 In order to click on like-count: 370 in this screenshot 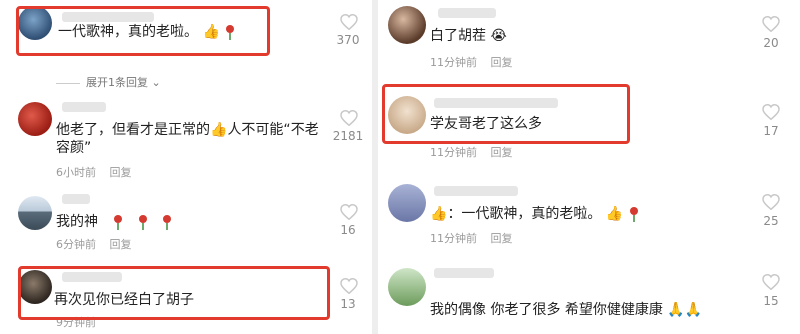, I will do `click(348, 40)`.